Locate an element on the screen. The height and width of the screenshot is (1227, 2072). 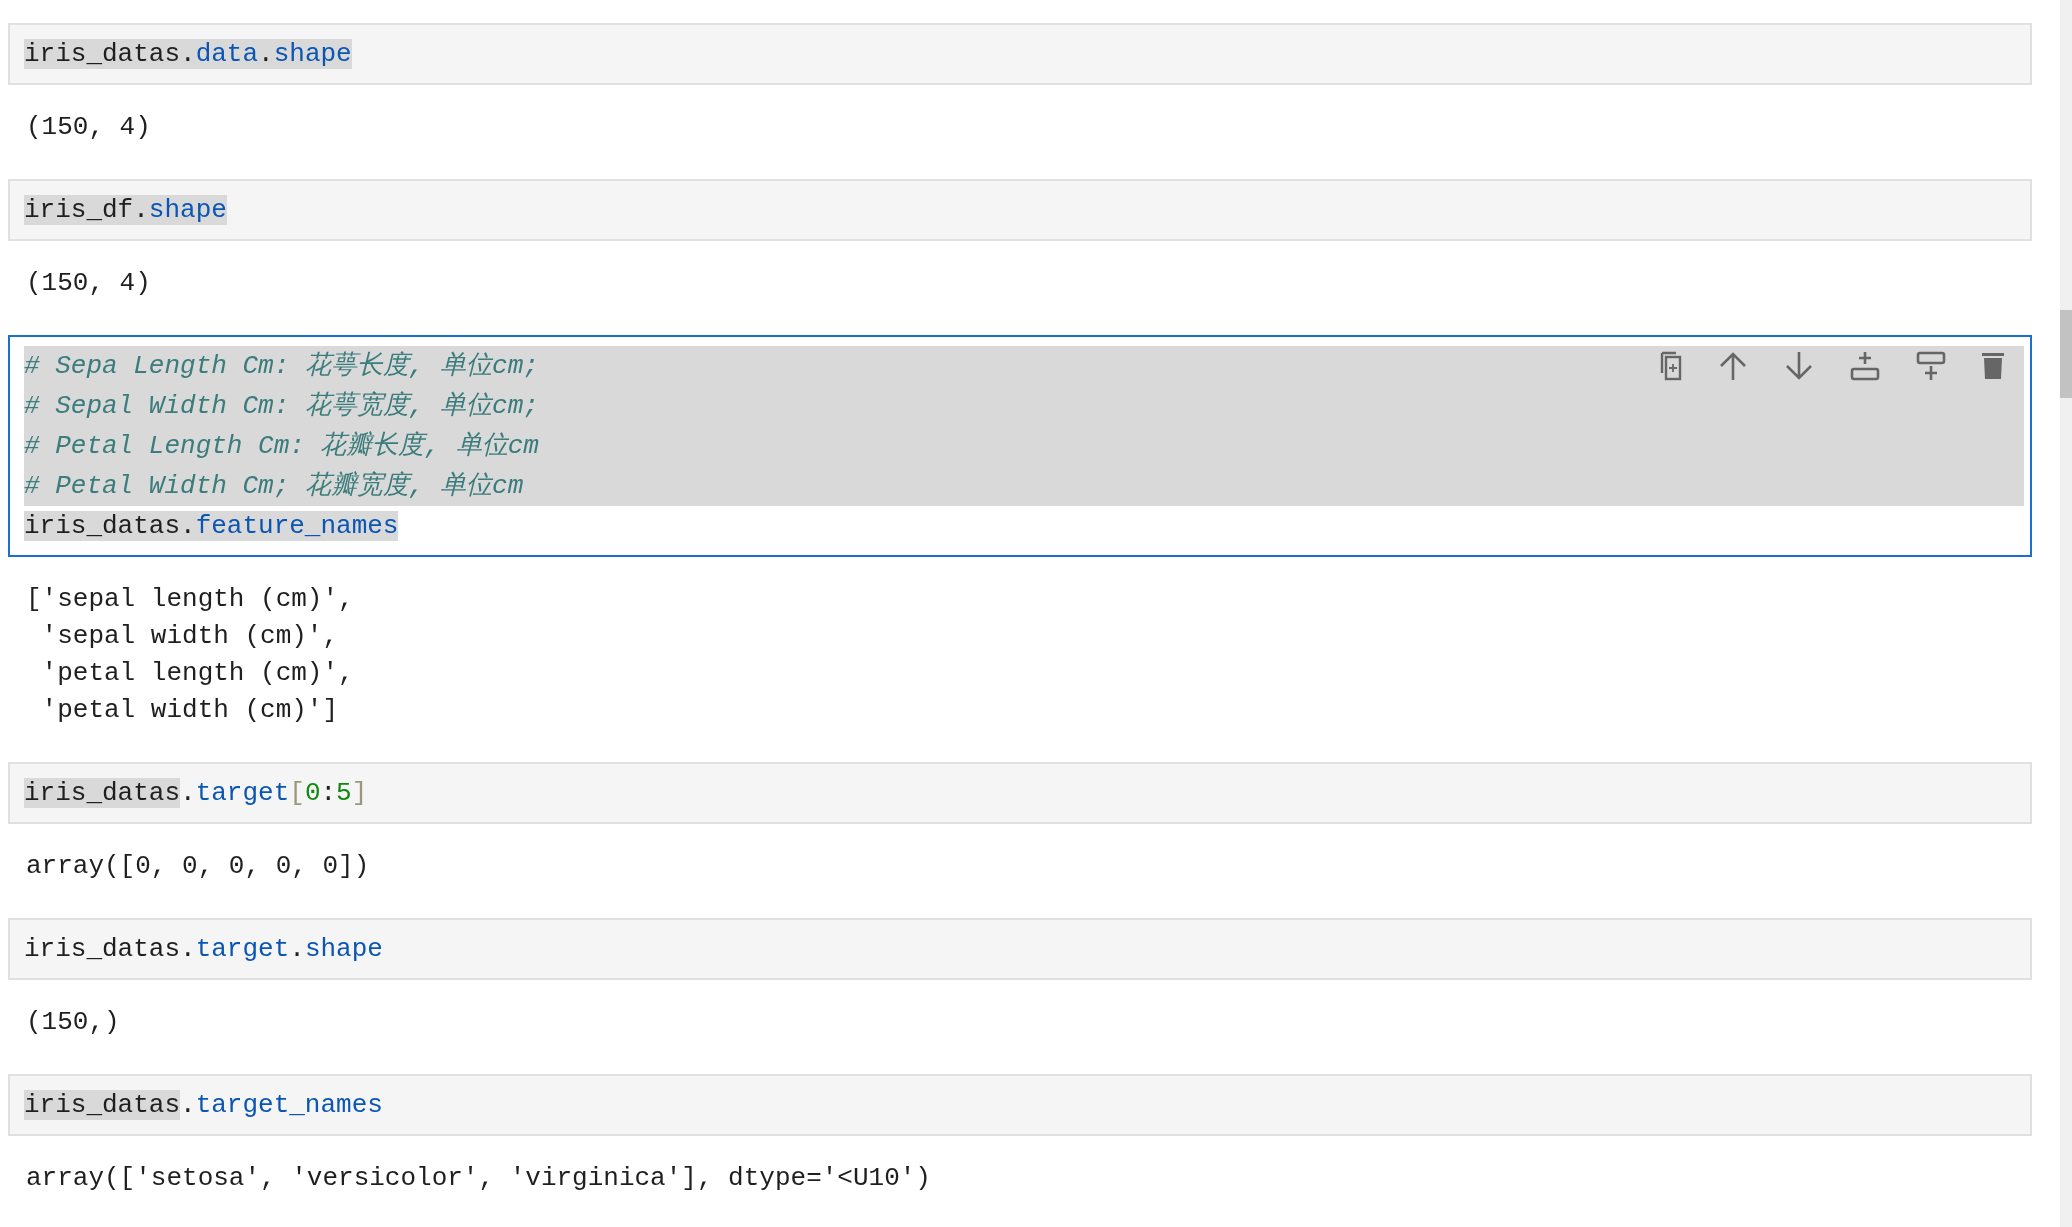
output-text: array(['setosa', 'versicolor', 'virginica'], dtype='<U10') is located at coordinates (479, 1178).